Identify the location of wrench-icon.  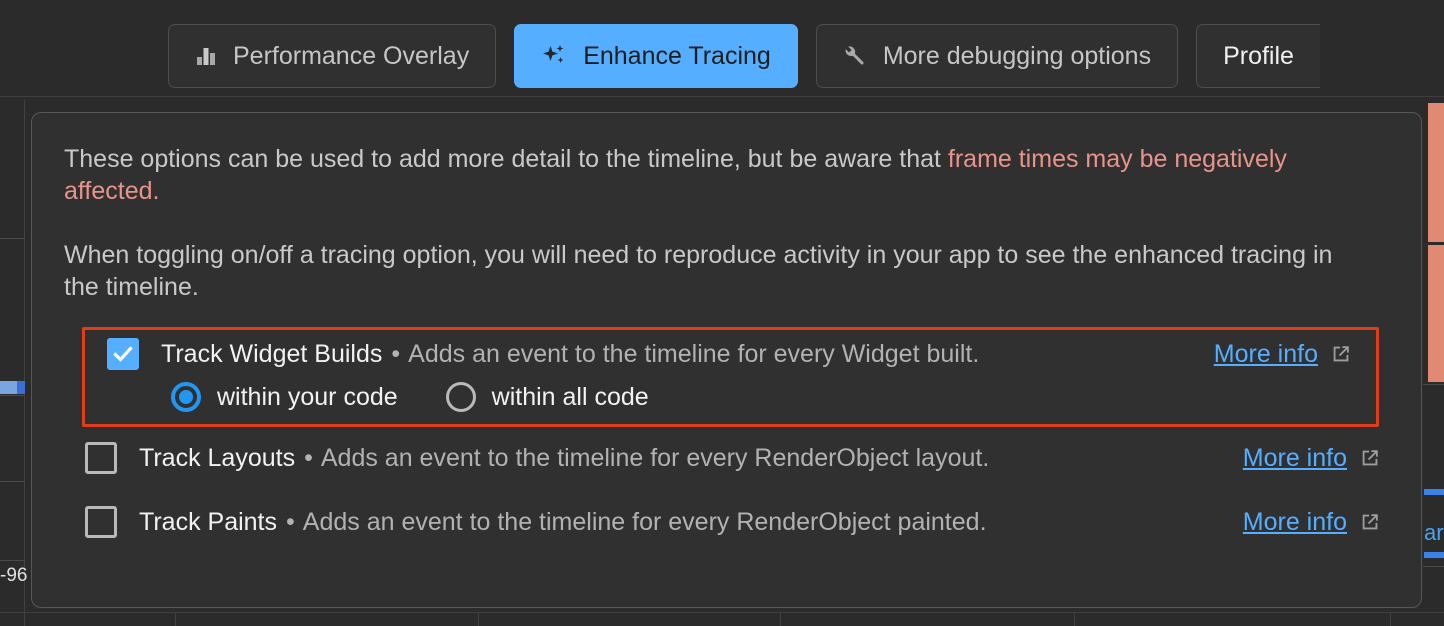
(855, 56).